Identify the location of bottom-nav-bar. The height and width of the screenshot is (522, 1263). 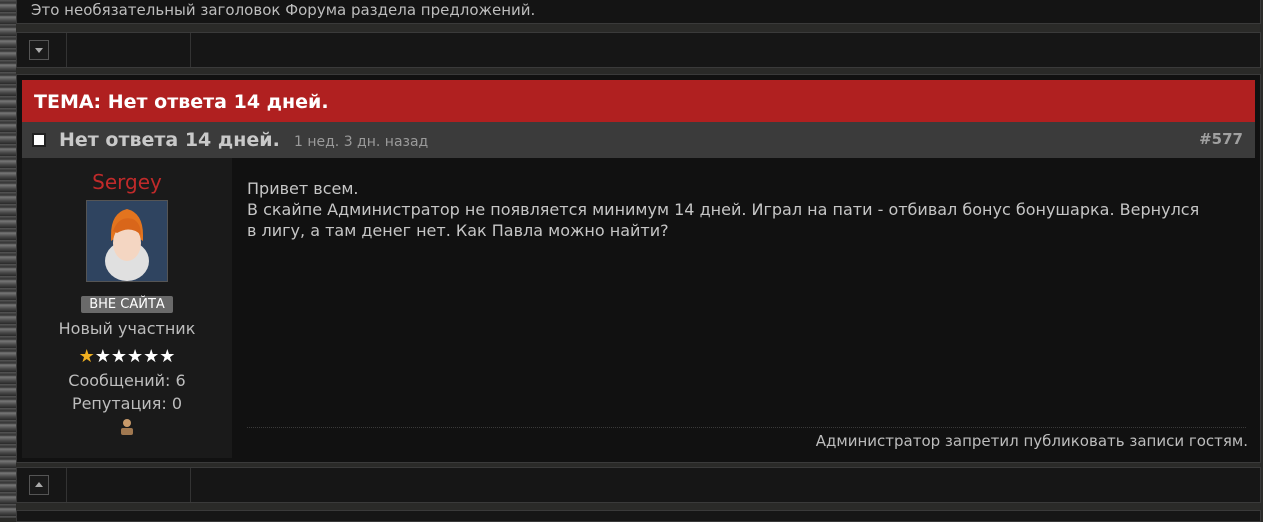
(638, 485).